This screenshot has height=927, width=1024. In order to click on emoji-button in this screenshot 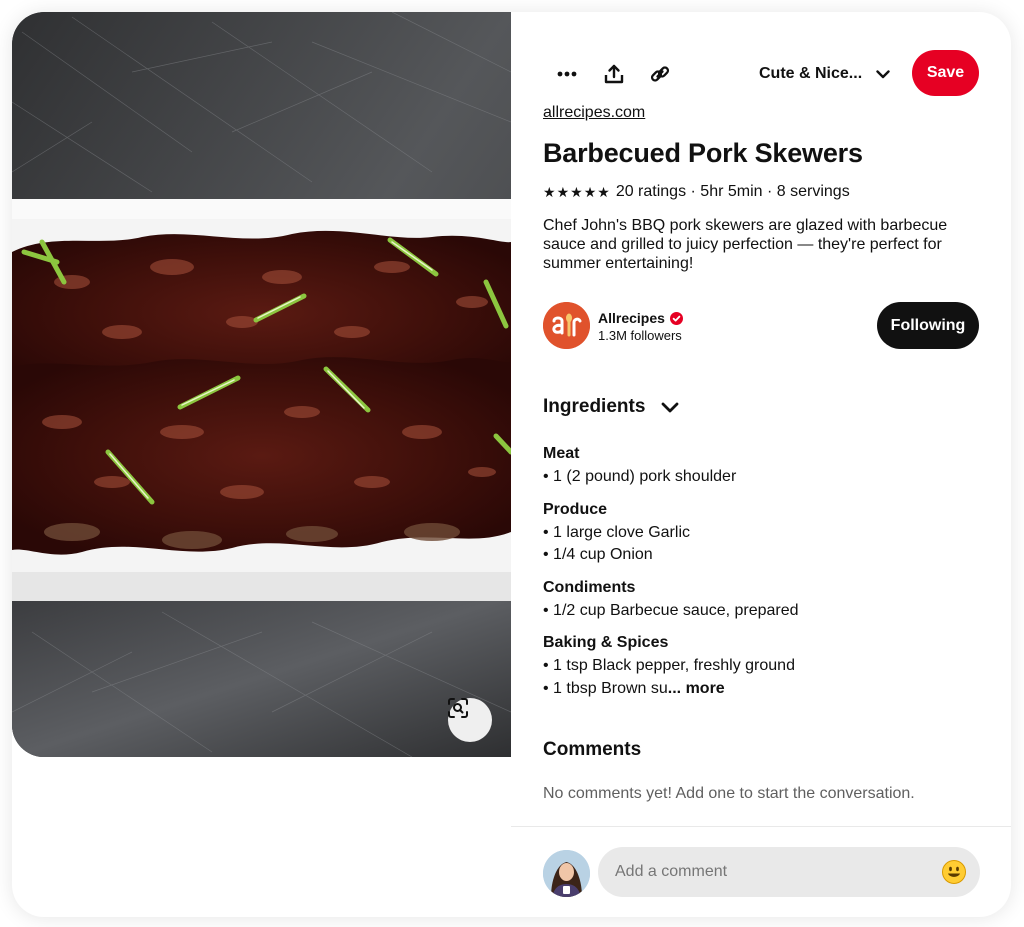, I will do `click(954, 872)`.